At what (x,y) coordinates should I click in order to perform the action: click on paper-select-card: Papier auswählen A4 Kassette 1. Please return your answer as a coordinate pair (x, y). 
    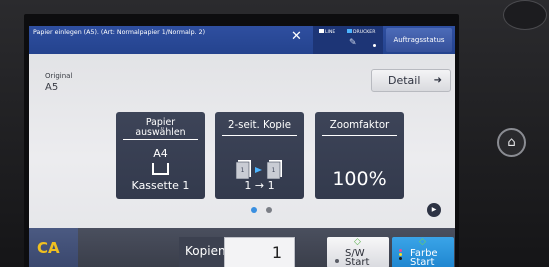
    Looking at the image, I should click on (160, 155).